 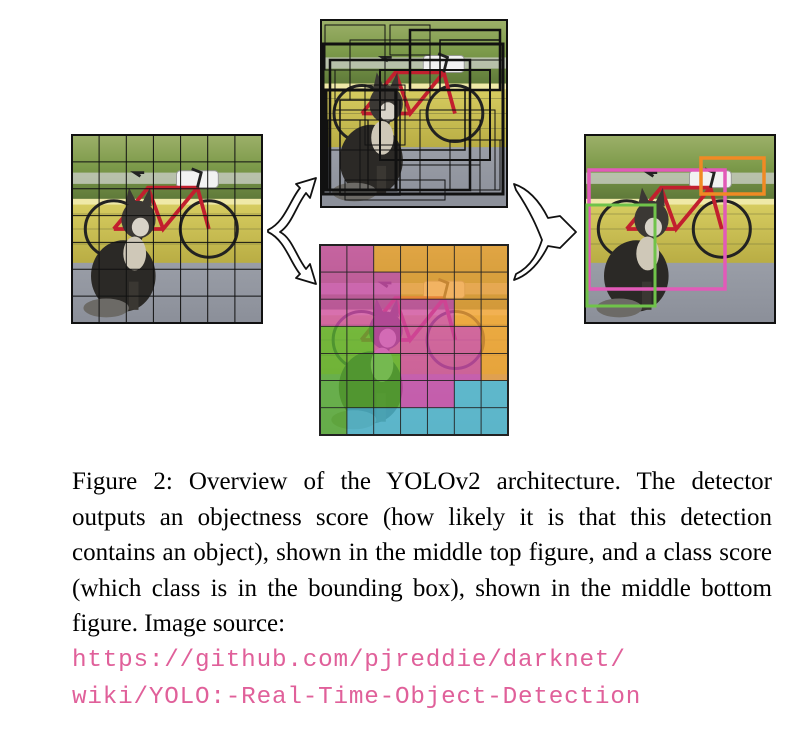 What do you see at coordinates (422, 697) in the screenshot?
I see `source-link-line2: wiki/YOLO:-Real-Time-Object-Detection` at bounding box center [422, 697].